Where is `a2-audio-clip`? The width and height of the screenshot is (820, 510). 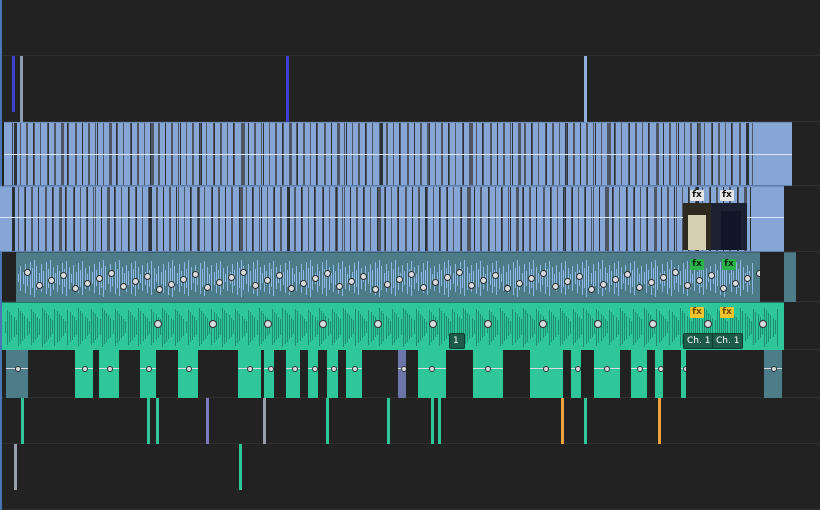
a2-audio-clip is located at coordinates (393, 326).